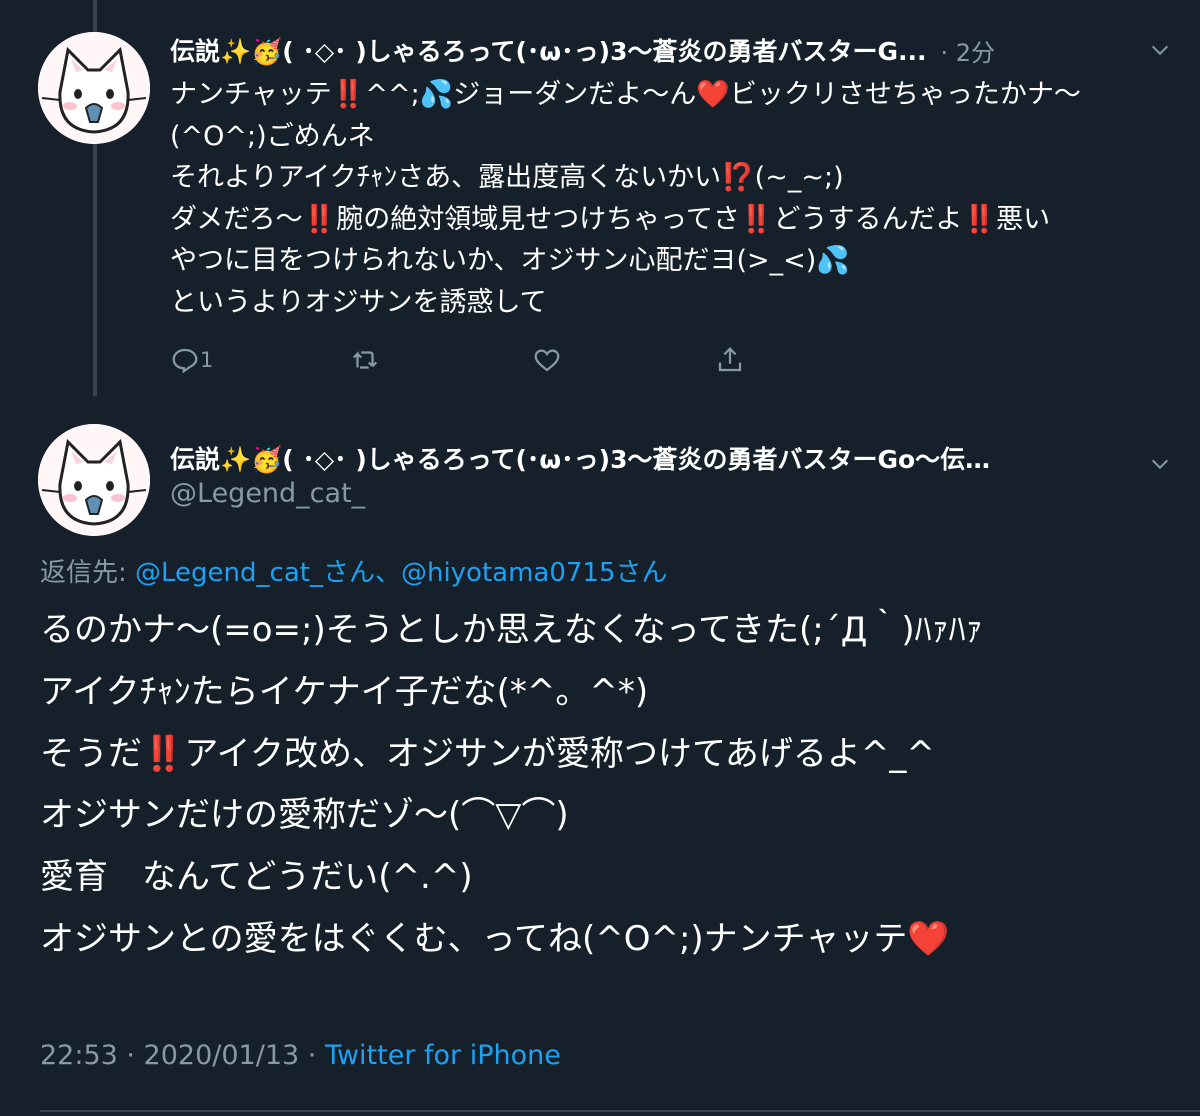  What do you see at coordinates (207, 360) in the screenshot?
I see `reply-count: 1` at bounding box center [207, 360].